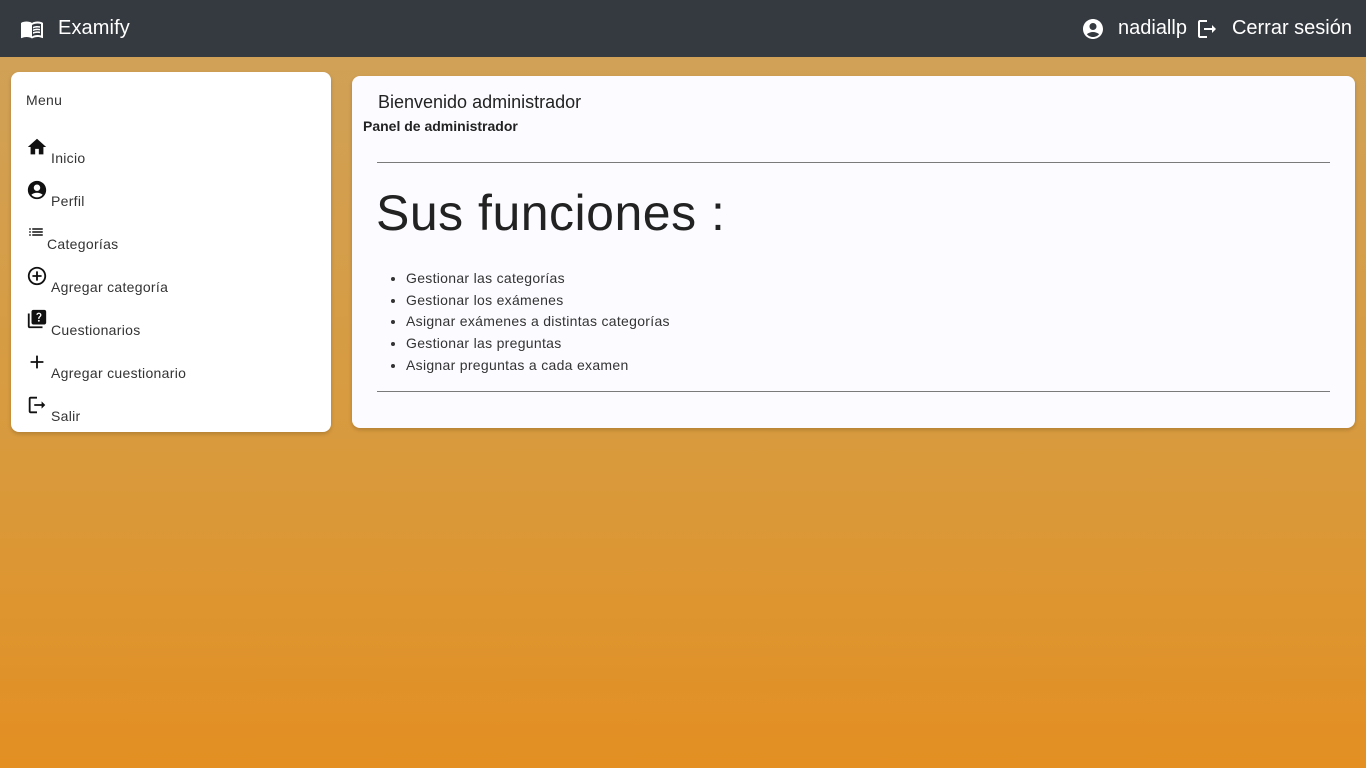 This screenshot has width=1366, height=768. Describe the element at coordinates (171, 359) in the screenshot. I see `sidebar-item-agregar-cuestionario: Agregar cuestionario` at that location.